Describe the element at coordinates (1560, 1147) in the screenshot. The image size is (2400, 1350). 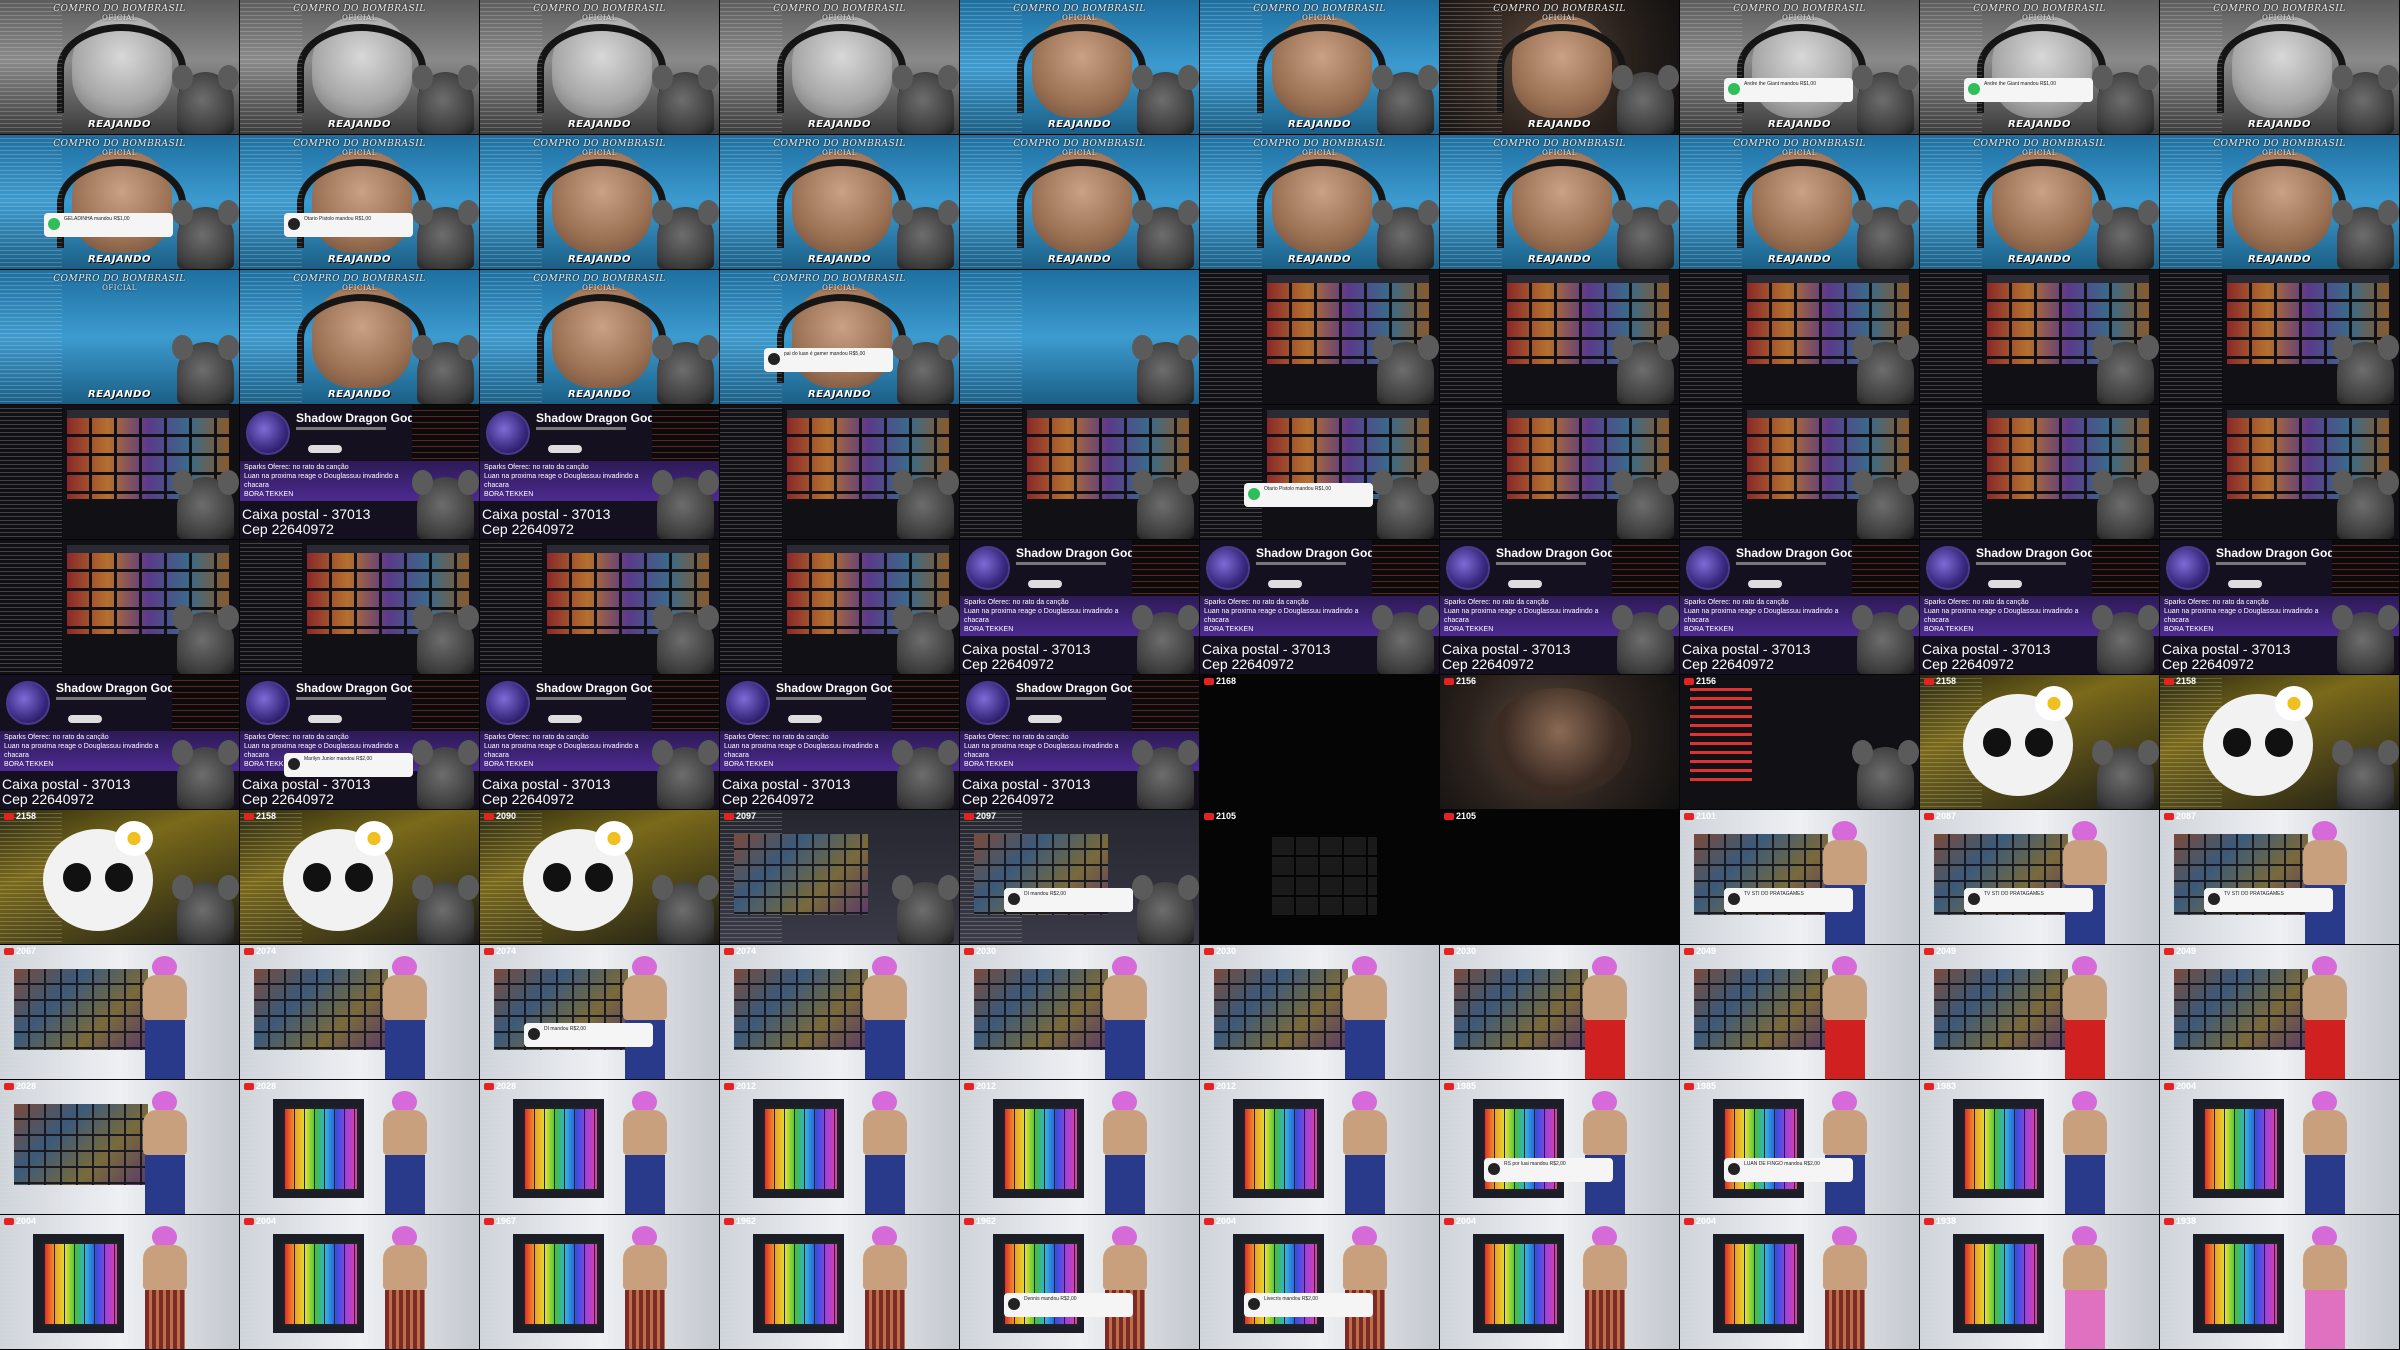
I see `storyboard-tile: RS por luai mandou R$2,00 1985` at that location.